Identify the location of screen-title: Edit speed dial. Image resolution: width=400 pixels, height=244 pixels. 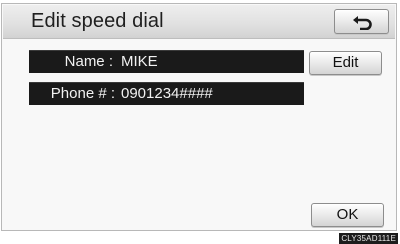
(97, 21).